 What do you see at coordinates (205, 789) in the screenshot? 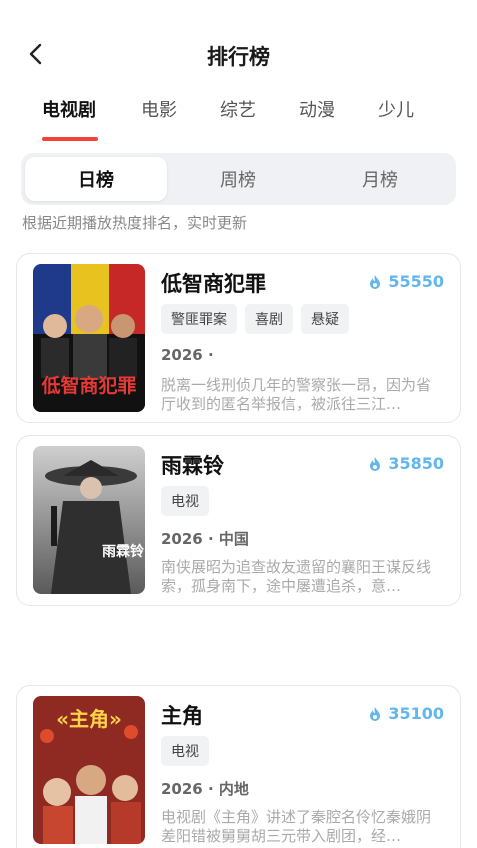
I see `item-meta: 2026 · 内地` at bounding box center [205, 789].